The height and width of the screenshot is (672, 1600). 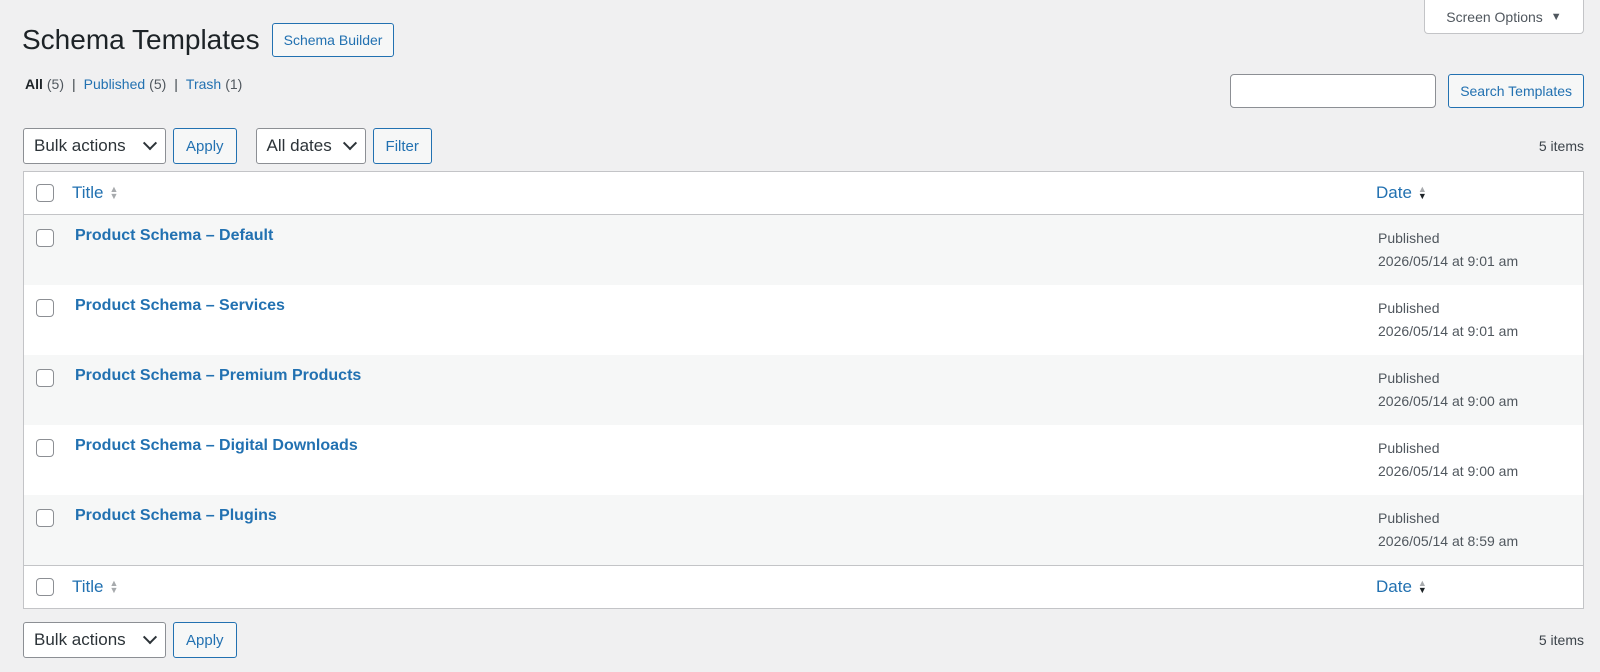 What do you see at coordinates (299, 145) in the screenshot?
I see `dates-value: All dates` at bounding box center [299, 145].